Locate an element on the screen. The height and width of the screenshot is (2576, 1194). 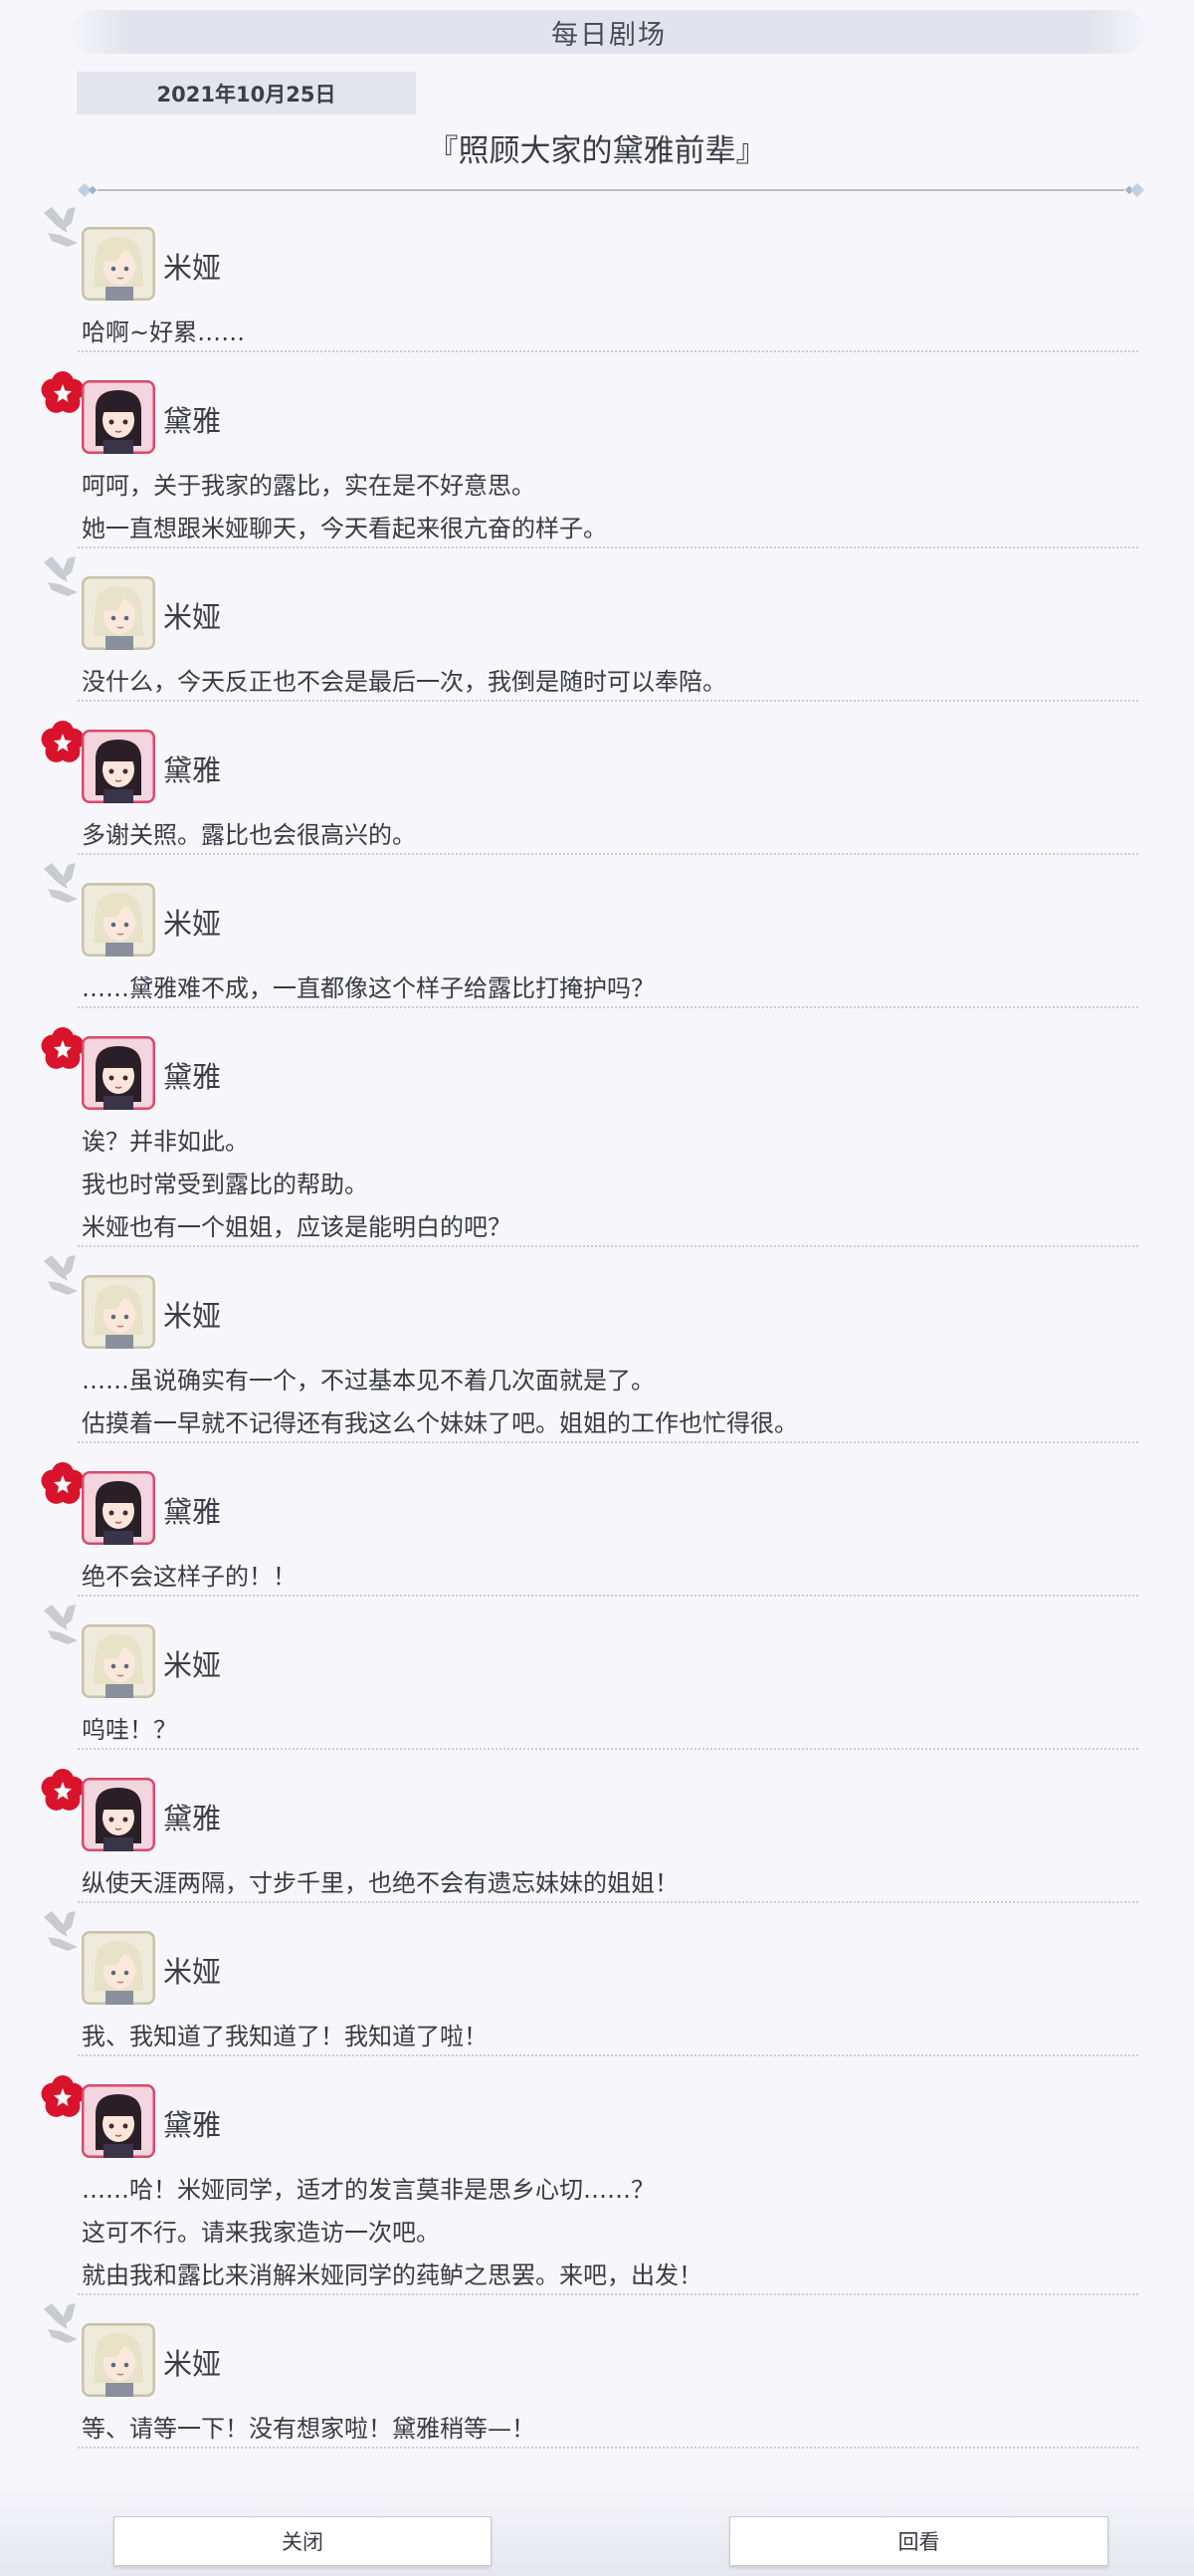
dialogue-line: ……虽说确实有一个，不过基本见不着几次面就是了。 is located at coordinates (368, 1381).